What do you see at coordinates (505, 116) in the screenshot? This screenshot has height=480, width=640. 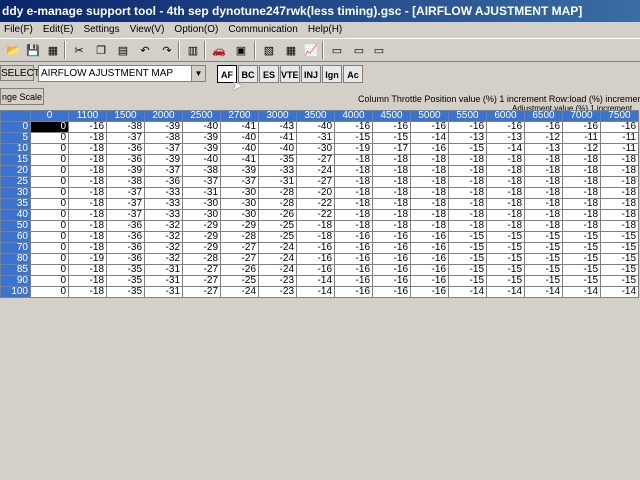 I see `column-header: 6000` at bounding box center [505, 116].